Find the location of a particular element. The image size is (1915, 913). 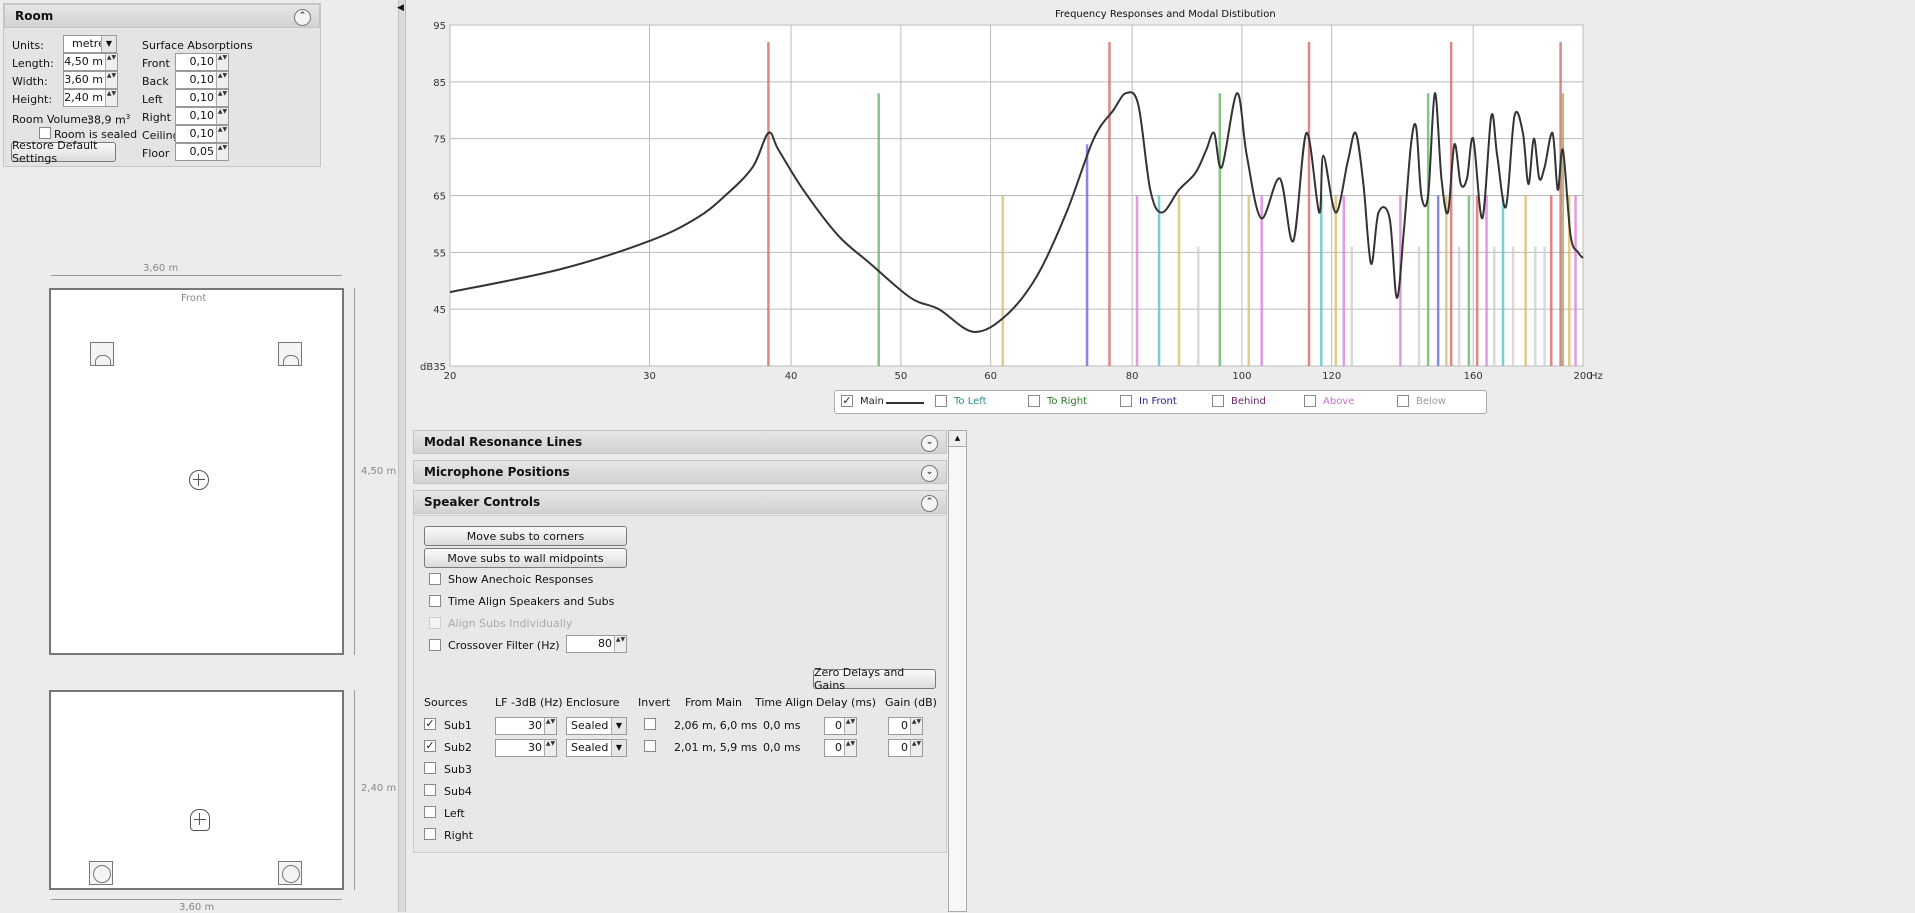

anechoic-checkbox is located at coordinates (435, 579).